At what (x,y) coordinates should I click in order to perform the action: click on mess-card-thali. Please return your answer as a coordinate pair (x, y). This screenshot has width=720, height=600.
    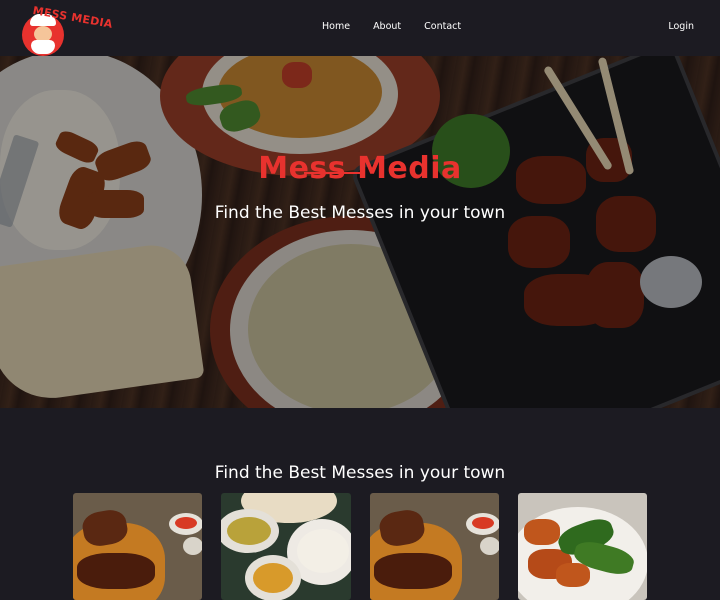
    Looking at the image, I should click on (286, 546).